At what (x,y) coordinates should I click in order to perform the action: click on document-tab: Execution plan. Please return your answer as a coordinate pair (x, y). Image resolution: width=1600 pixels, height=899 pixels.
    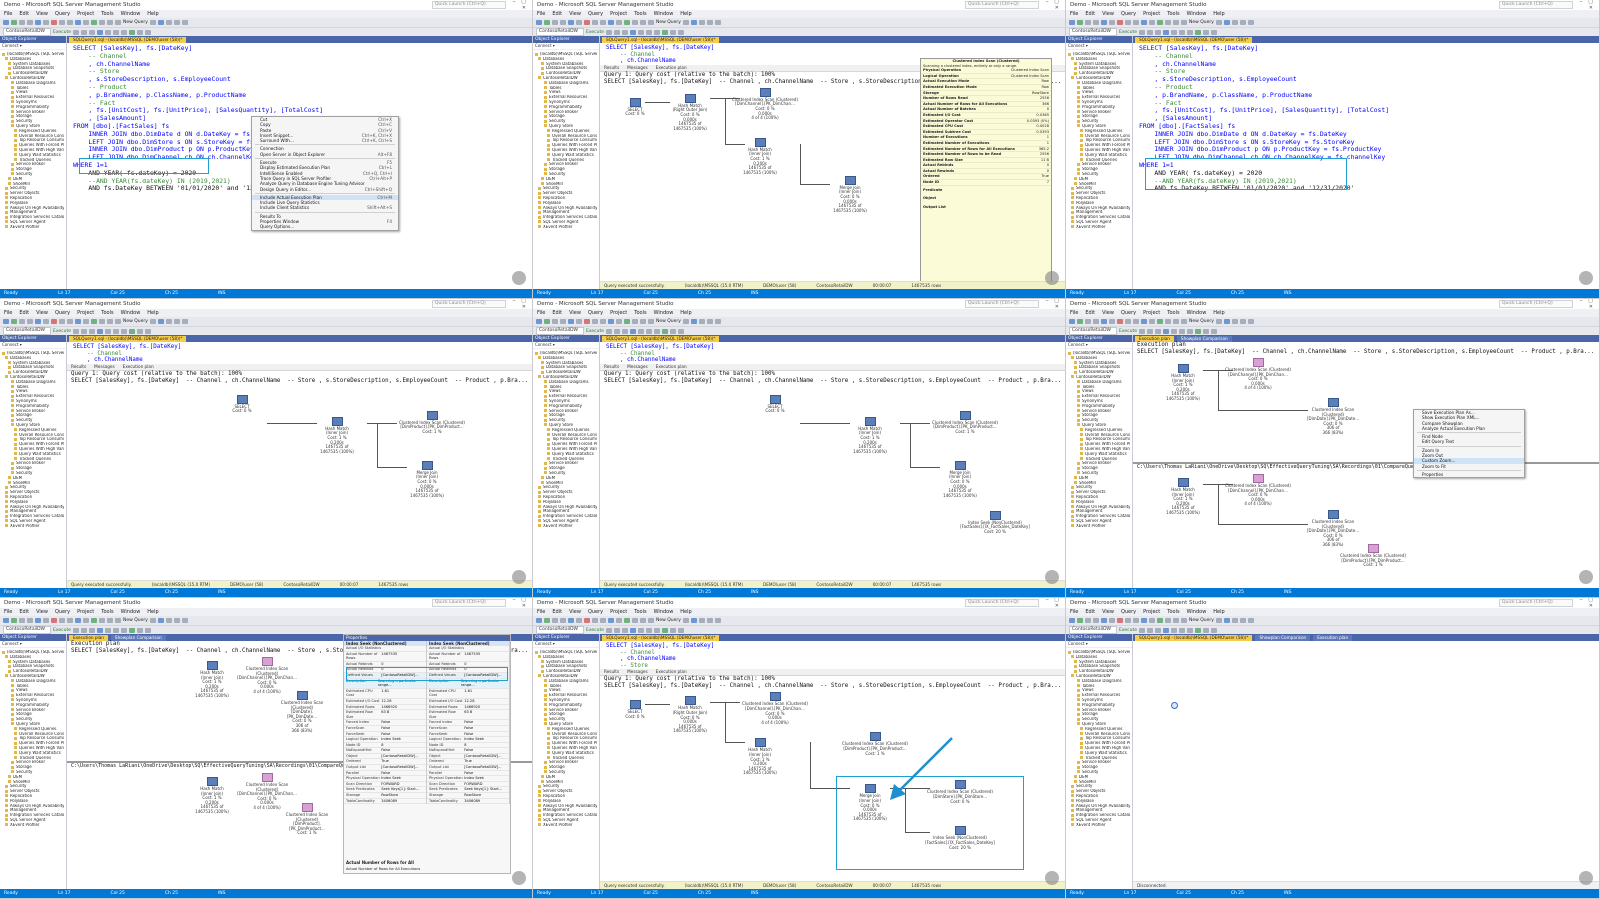
    Looking at the image, I should click on (1333, 637).